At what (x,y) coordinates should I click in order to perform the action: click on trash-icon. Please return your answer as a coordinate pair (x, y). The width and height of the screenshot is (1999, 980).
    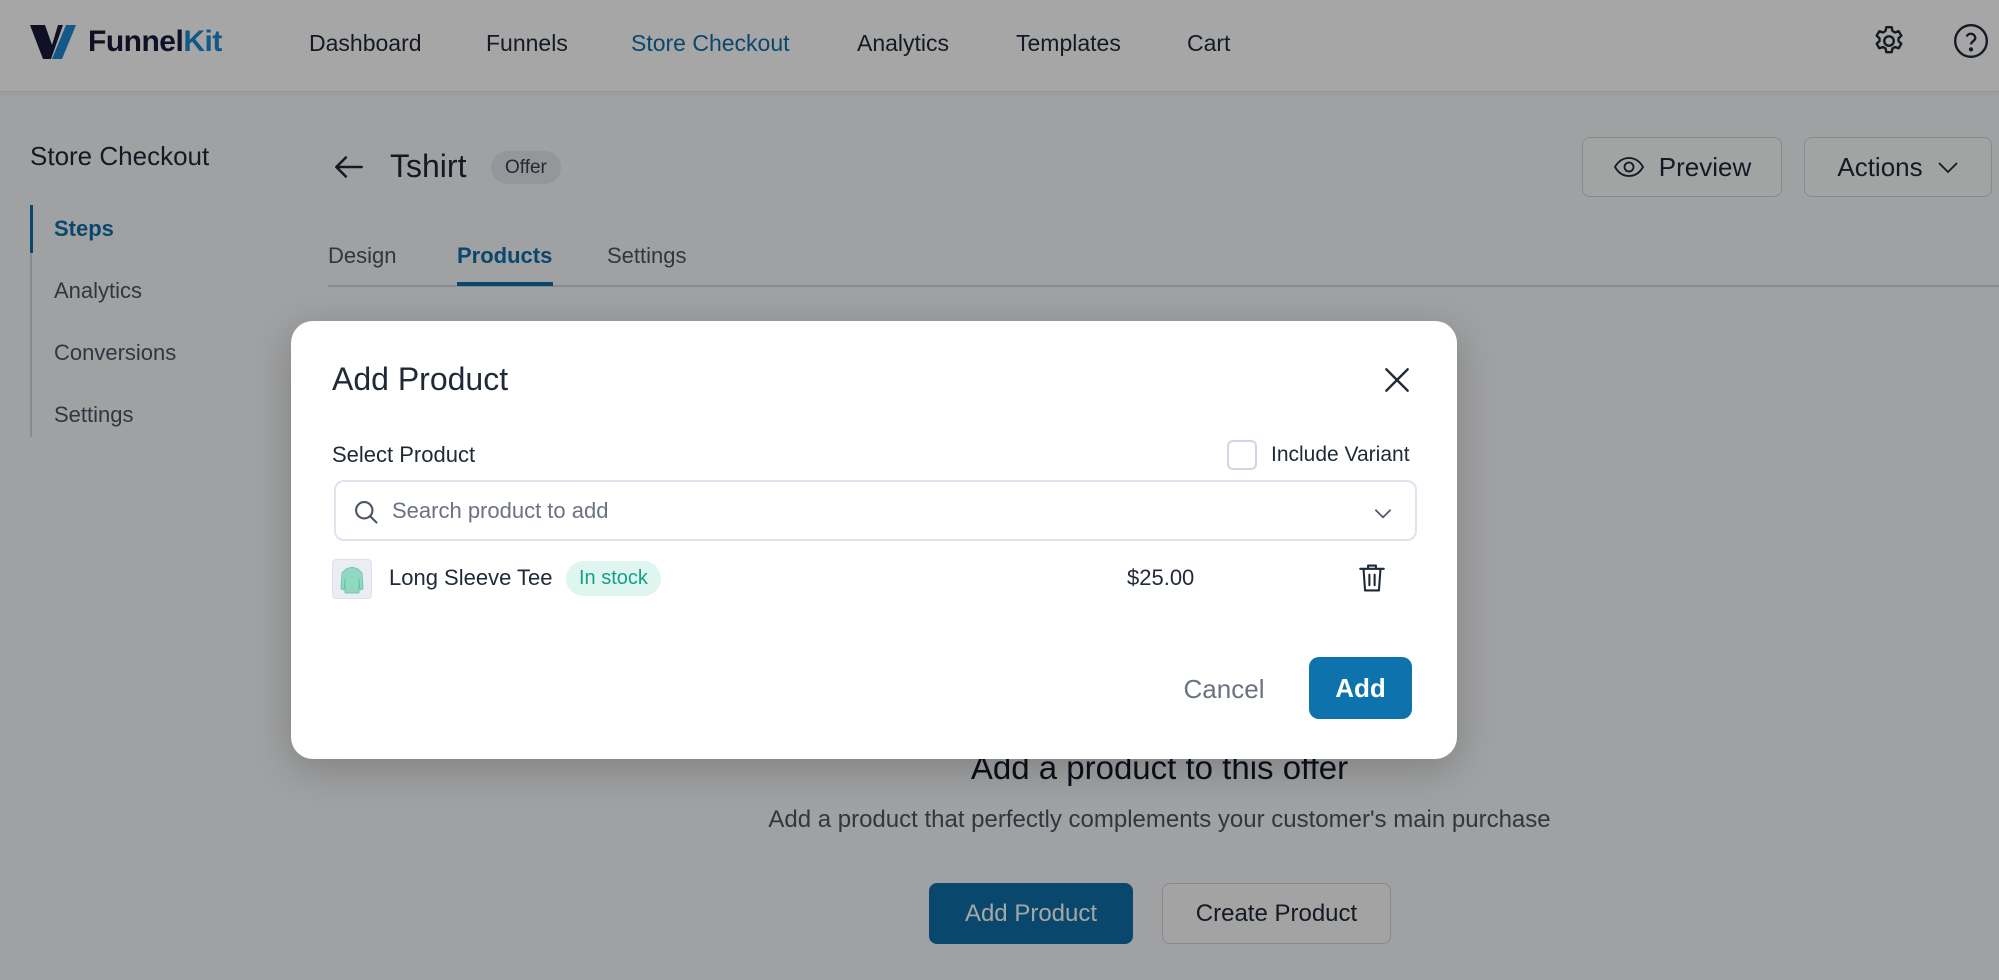
    Looking at the image, I should click on (1372, 578).